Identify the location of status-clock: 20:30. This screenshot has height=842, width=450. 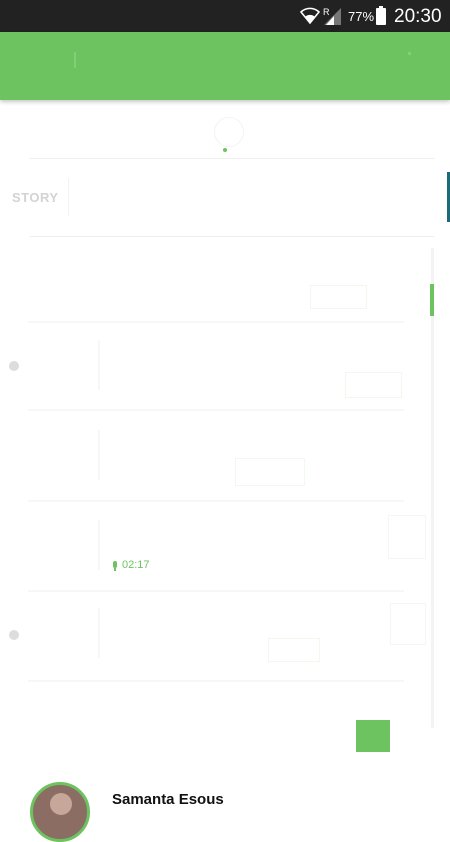
(418, 16).